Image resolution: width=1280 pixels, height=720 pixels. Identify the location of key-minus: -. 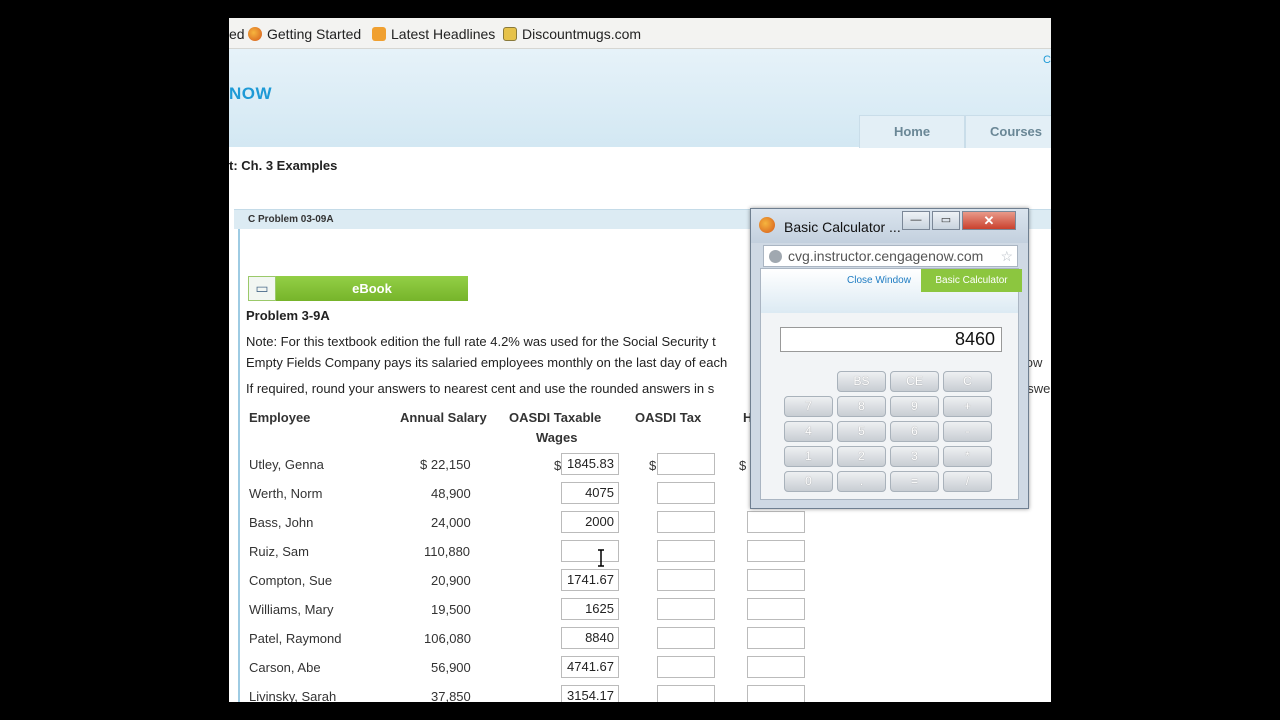
(967, 431).